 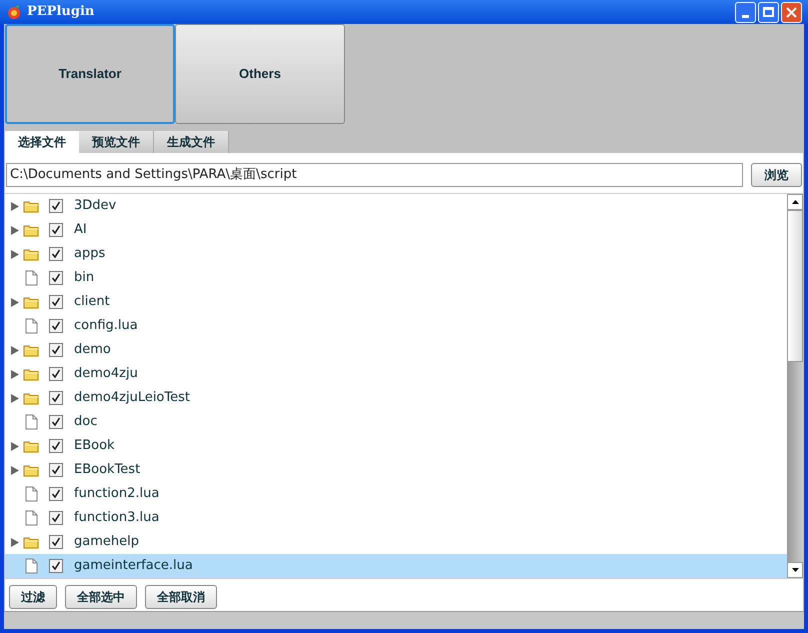 I want to click on file-row: client, so click(x=396, y=302).